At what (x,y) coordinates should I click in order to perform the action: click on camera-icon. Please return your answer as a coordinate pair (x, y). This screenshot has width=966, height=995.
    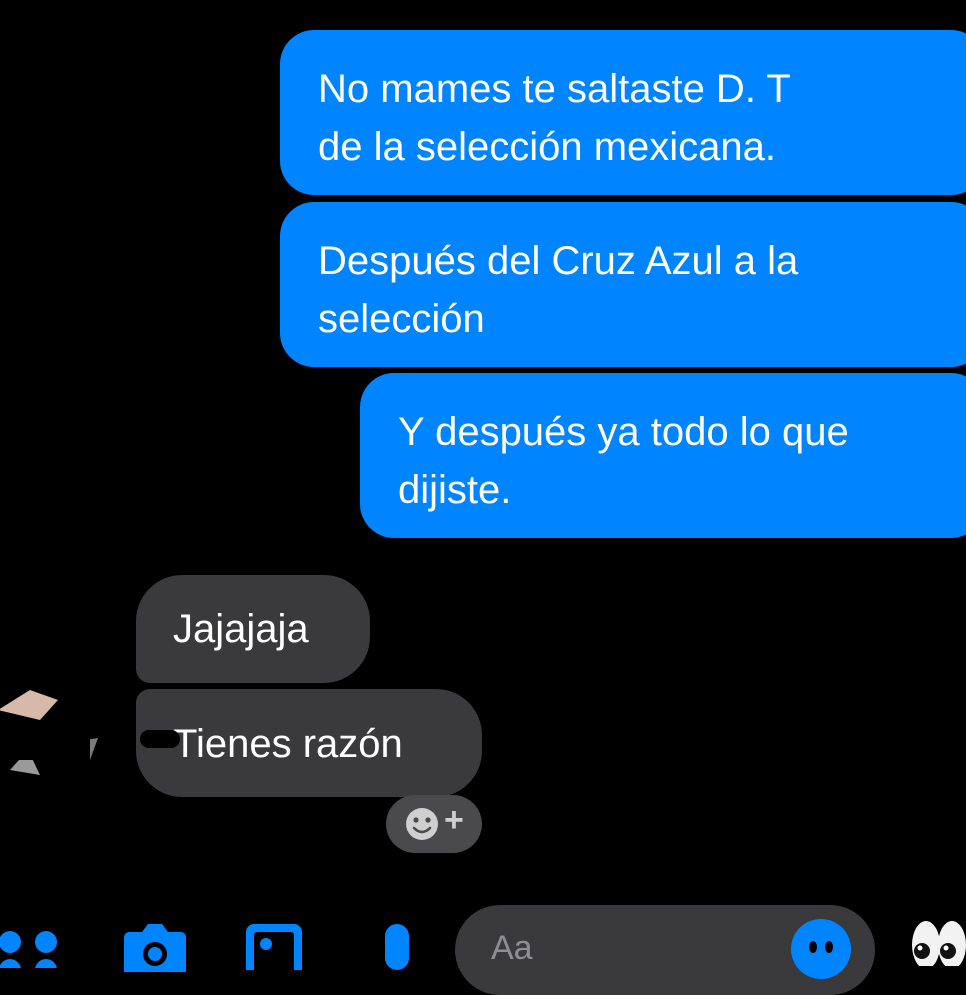
    Looking at the image, I should click on (155, 947).